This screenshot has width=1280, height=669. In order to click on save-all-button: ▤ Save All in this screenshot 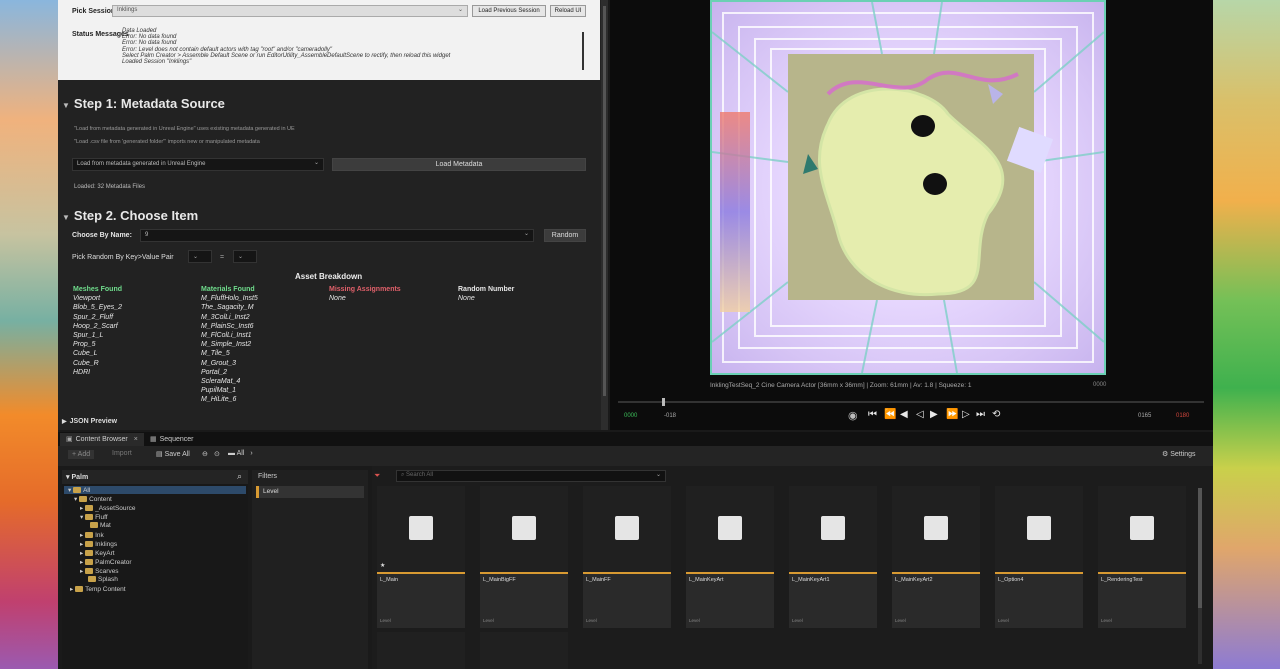, I will do `click(173, 454)`.